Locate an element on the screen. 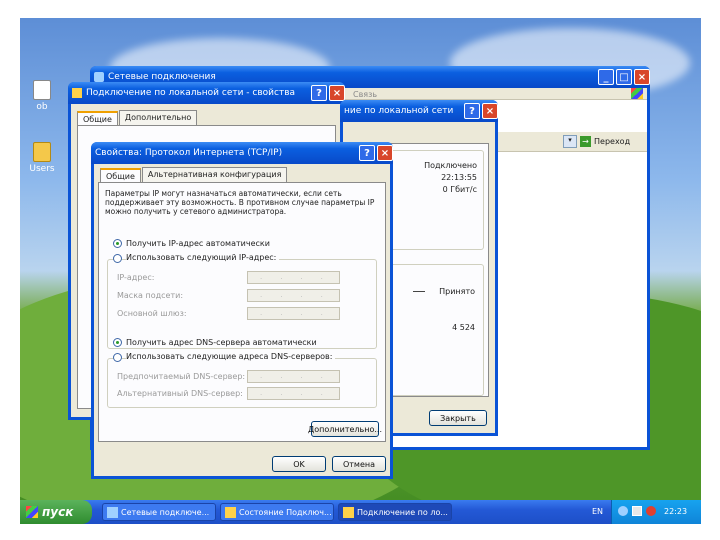  address-dropdown-button: ▾ is located at coordinates (570, 141).